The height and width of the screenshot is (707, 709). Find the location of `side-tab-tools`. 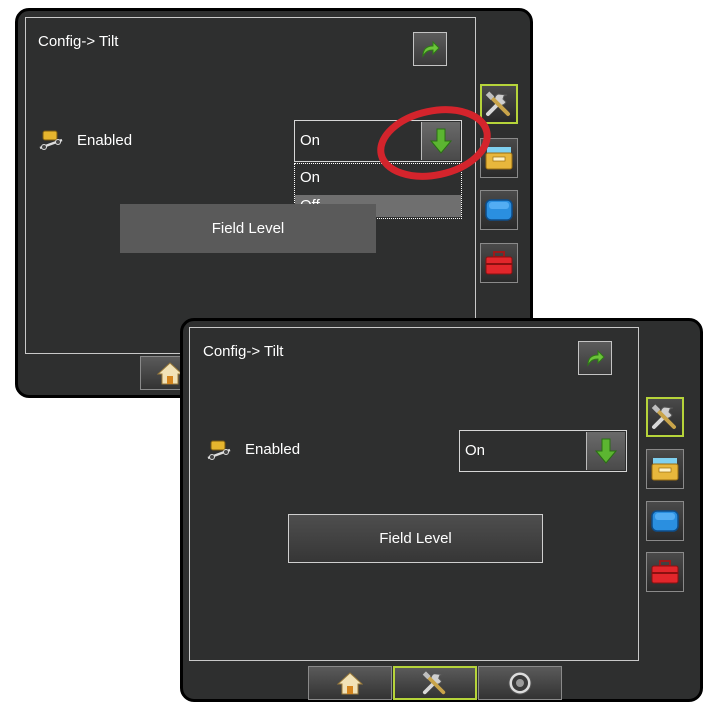

side-tab-tools is located at coordinates (665, 417).